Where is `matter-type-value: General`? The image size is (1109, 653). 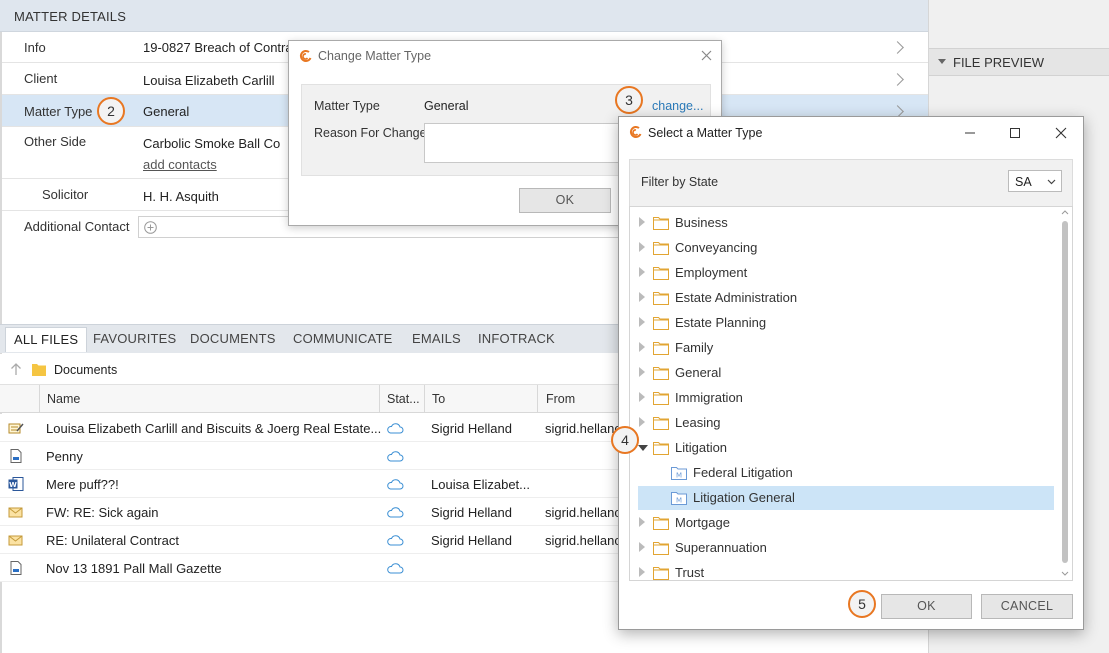 matter-type-value: General is located at coordinates (166, 111).